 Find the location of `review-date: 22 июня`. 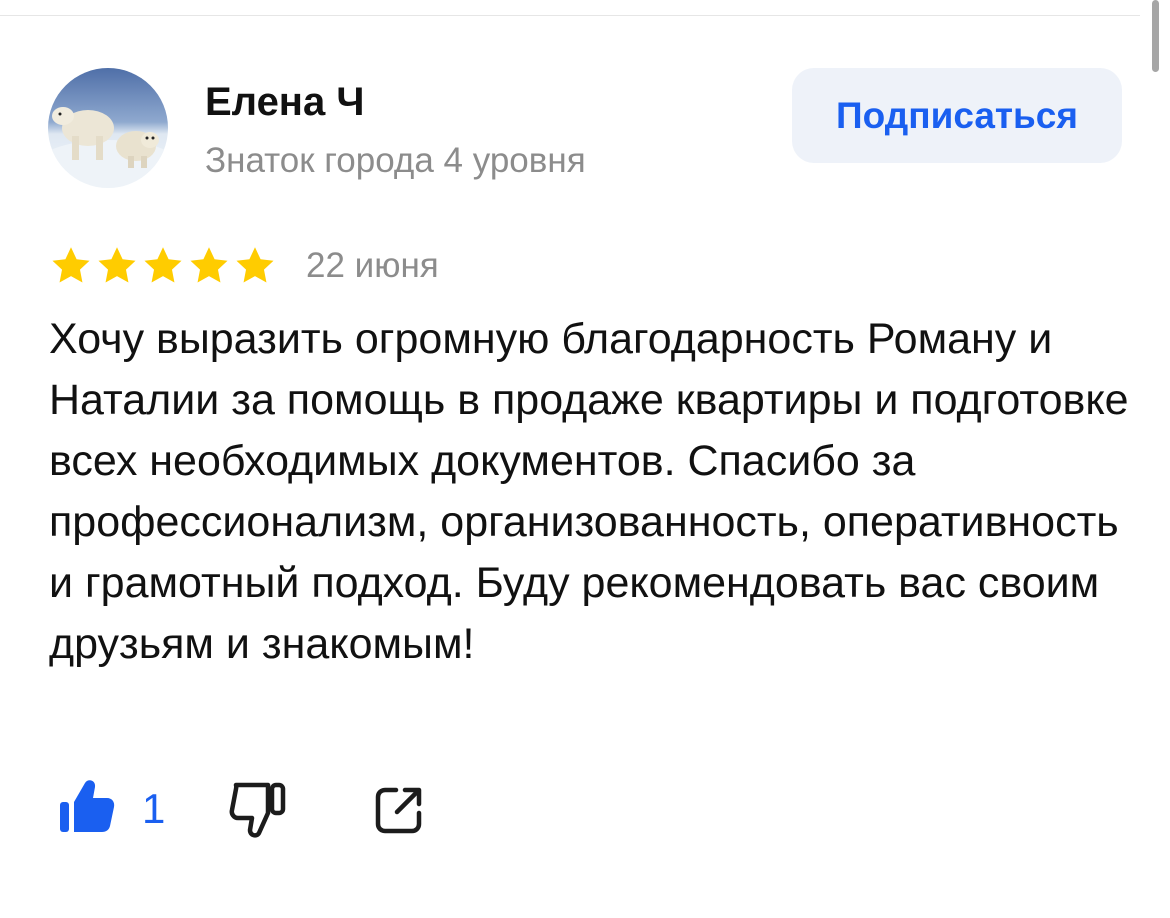

review-date: 22 июня is located at coordinates (372, 265).